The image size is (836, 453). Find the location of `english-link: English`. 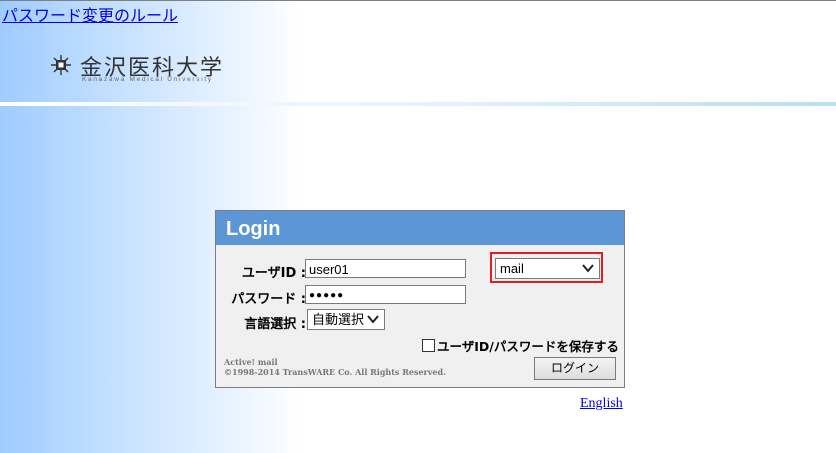

english-link: English is located at coordinates (601, 404).